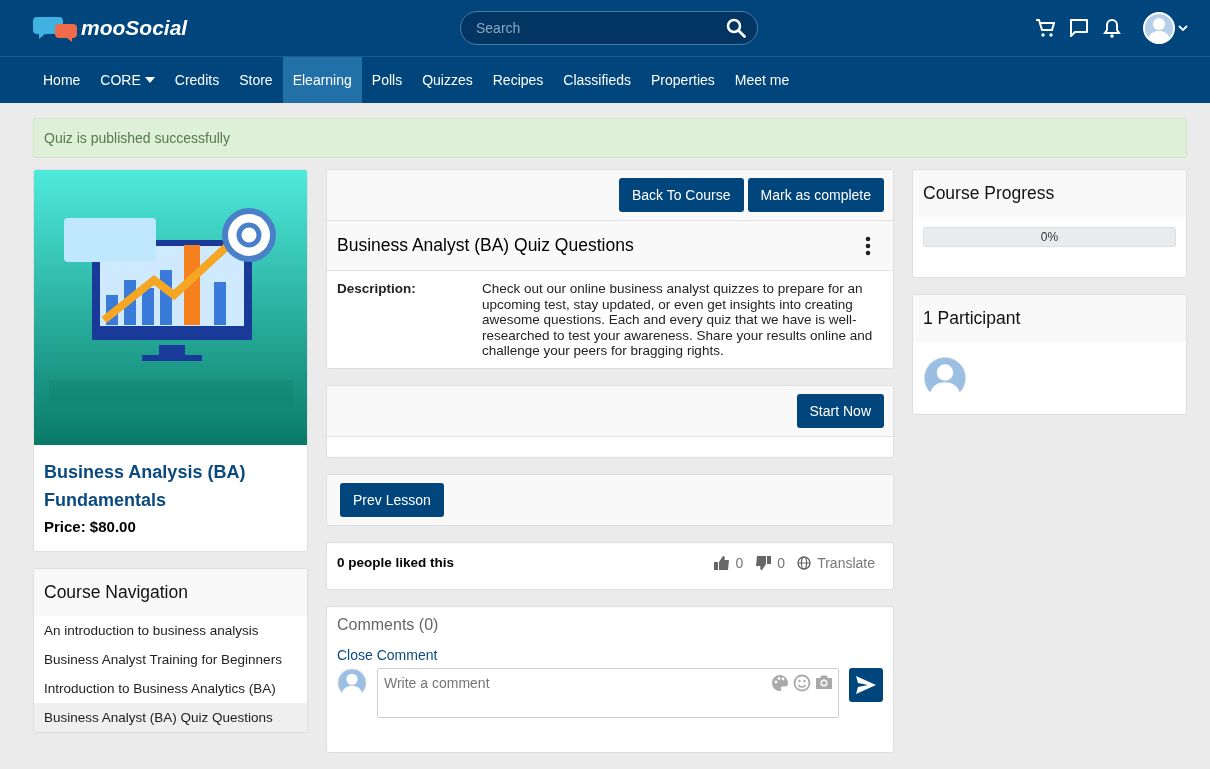 This screenshot has width=1210, height=769. I want to click on card-title: Course Progress, so click(1049, 193).